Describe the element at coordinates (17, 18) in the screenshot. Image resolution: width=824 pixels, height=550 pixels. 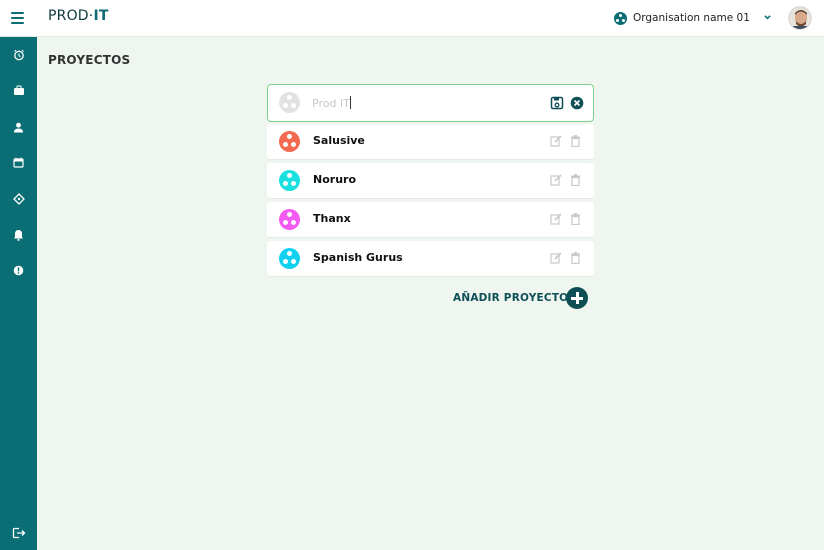
I see `menu-icon` at that location.